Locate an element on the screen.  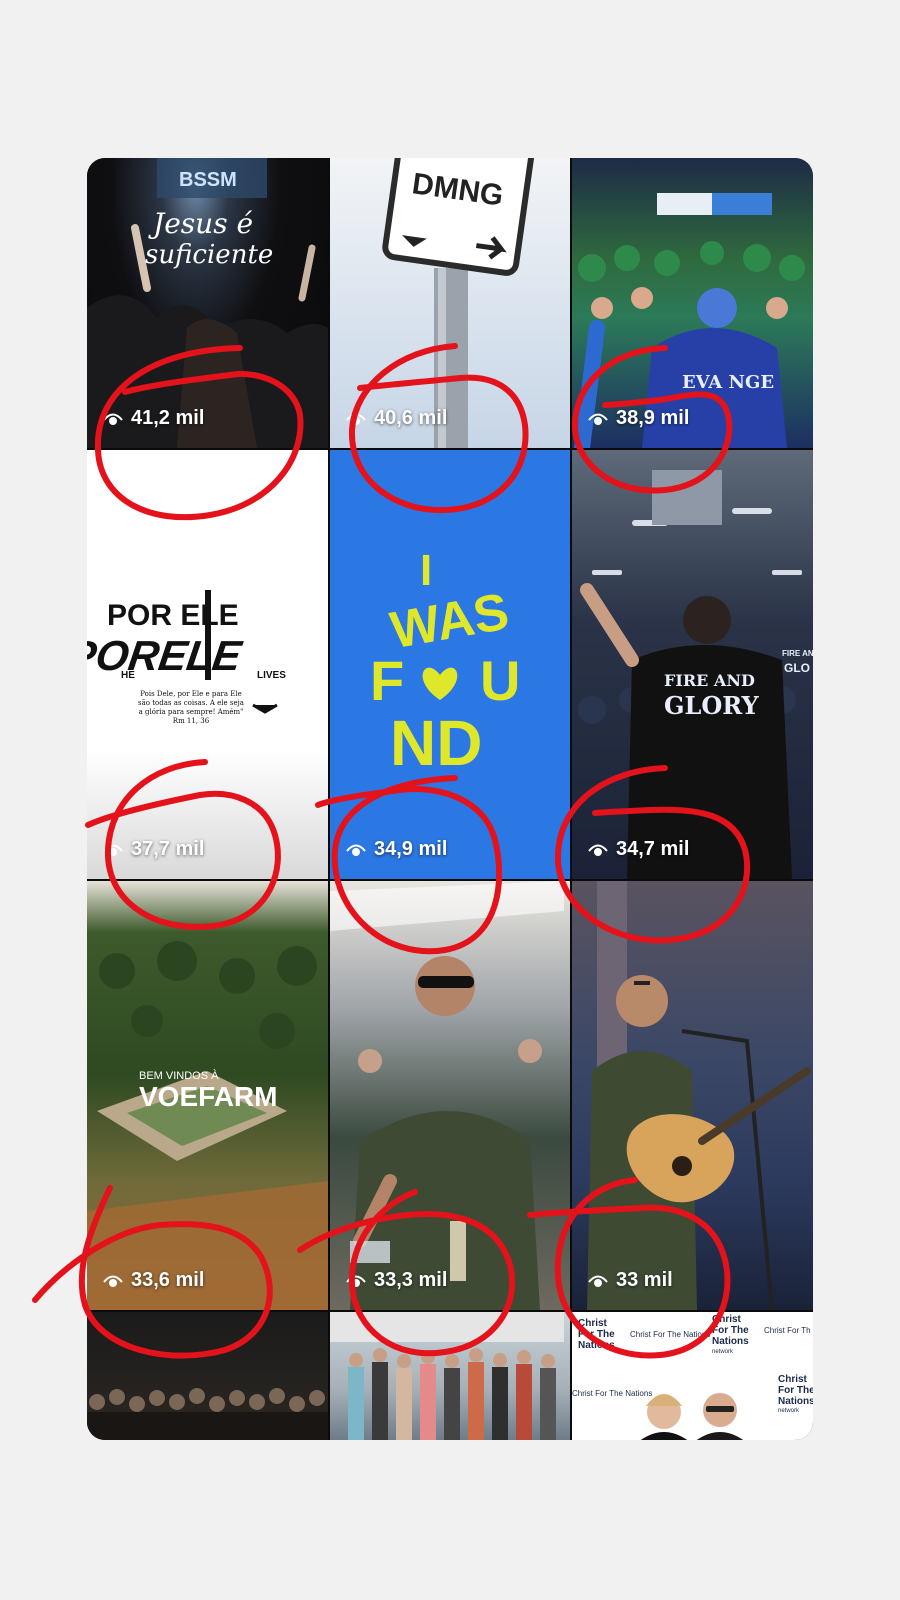
side-shirt-line-1: FIRE AND is located at coordinates (797, 653).